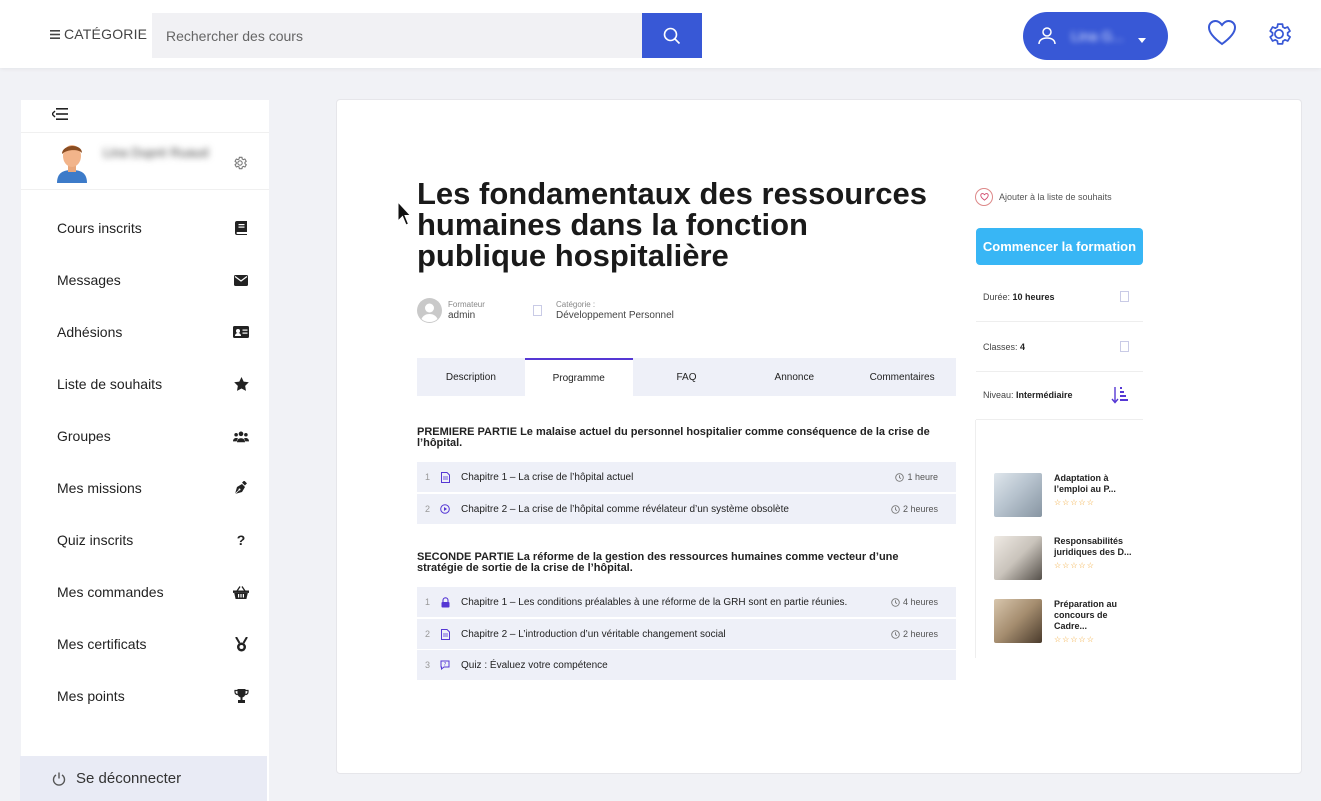 The image size is (1321, 801). I want to click on profile-settings-button, so click(240, 163).